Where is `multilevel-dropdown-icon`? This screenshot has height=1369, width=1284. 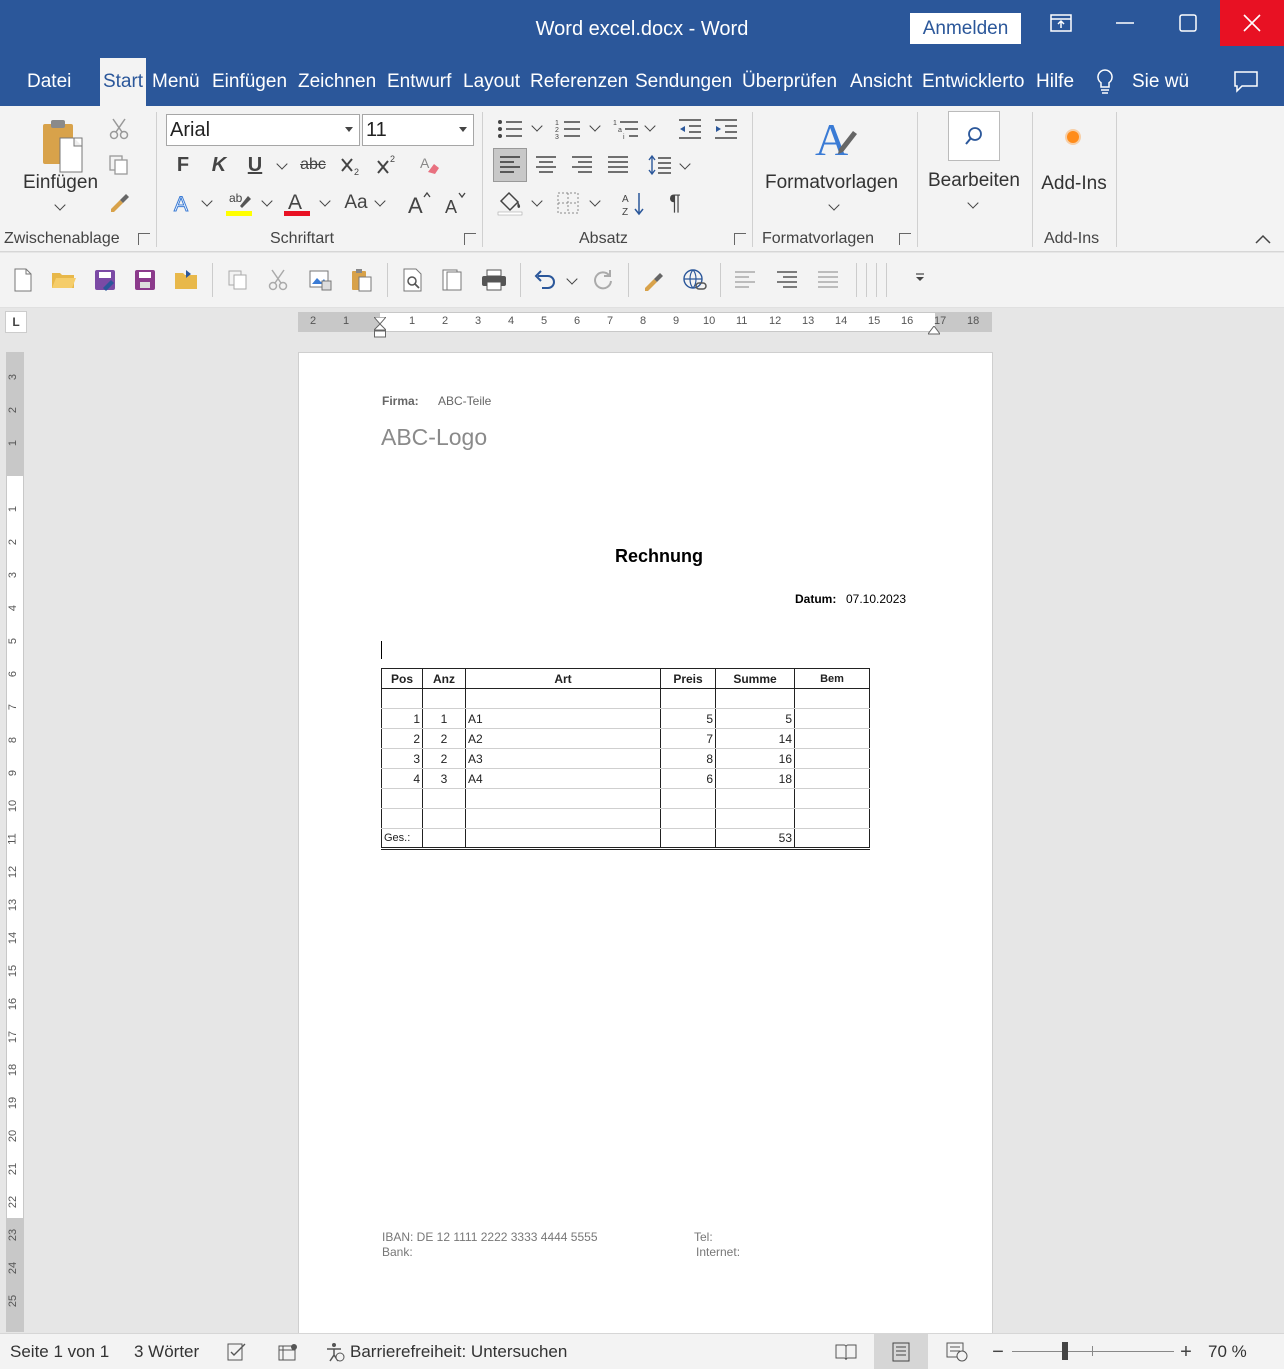
multilevel-dropdown-icon is located at coordinates (650, 126).